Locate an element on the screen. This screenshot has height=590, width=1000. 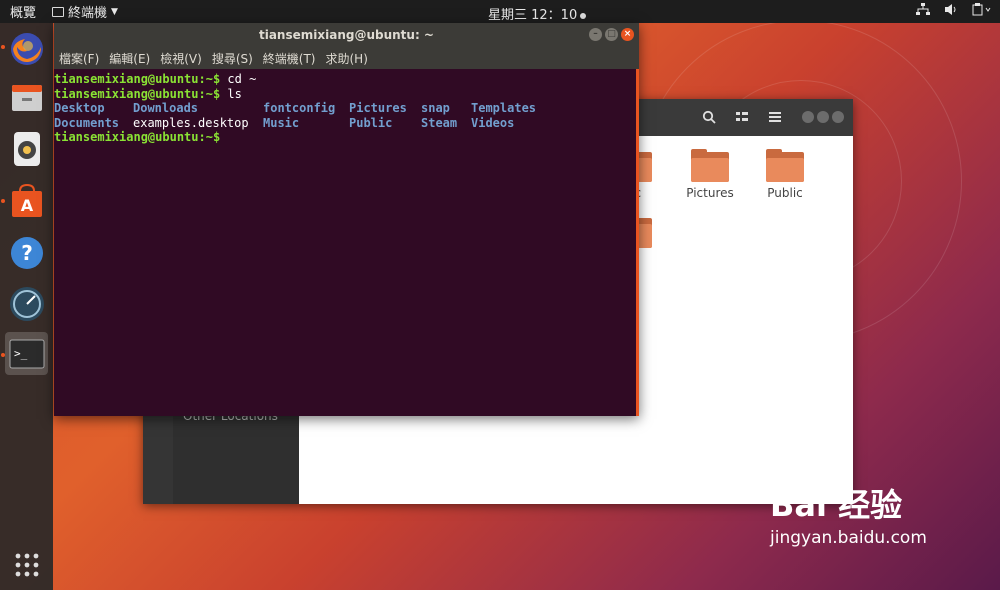
app-menu-label: 終端機 is located at coordinates (88, 13).